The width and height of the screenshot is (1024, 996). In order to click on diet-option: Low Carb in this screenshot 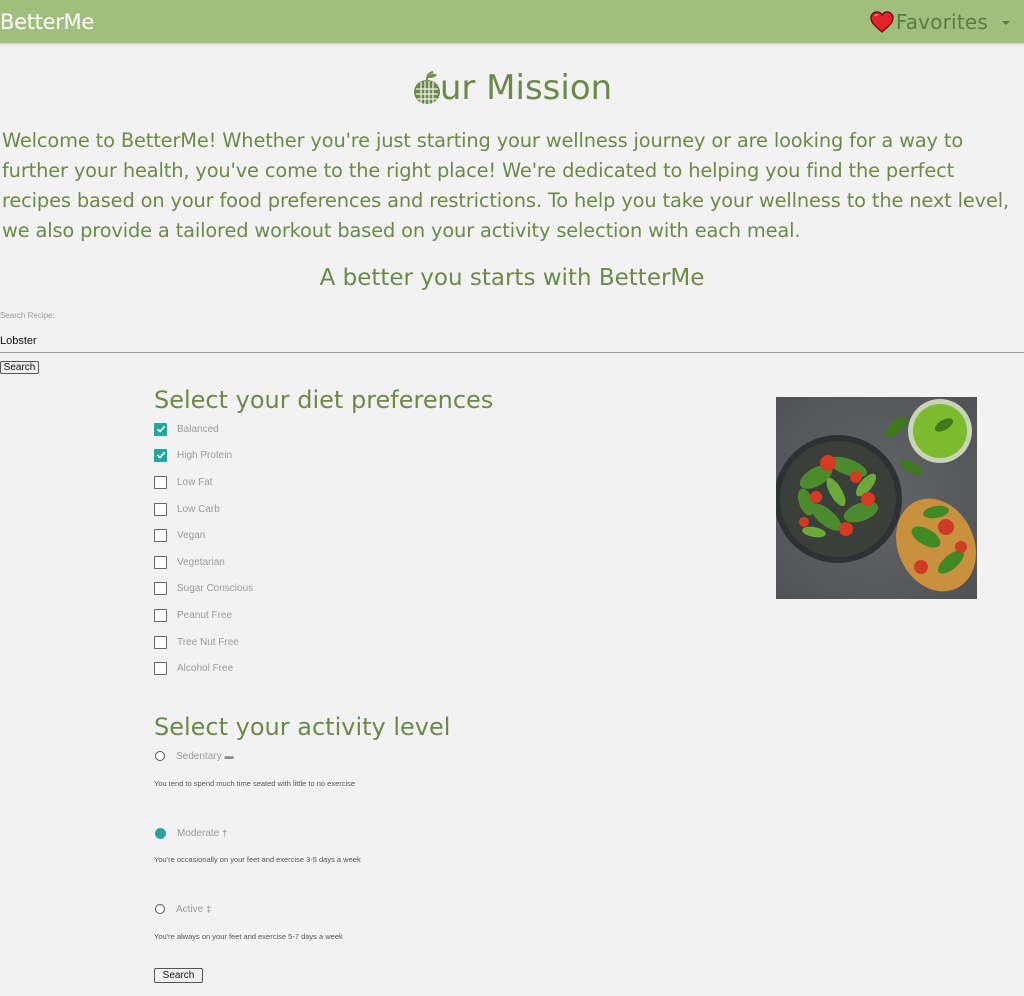, I will do `click(187, 509)`.